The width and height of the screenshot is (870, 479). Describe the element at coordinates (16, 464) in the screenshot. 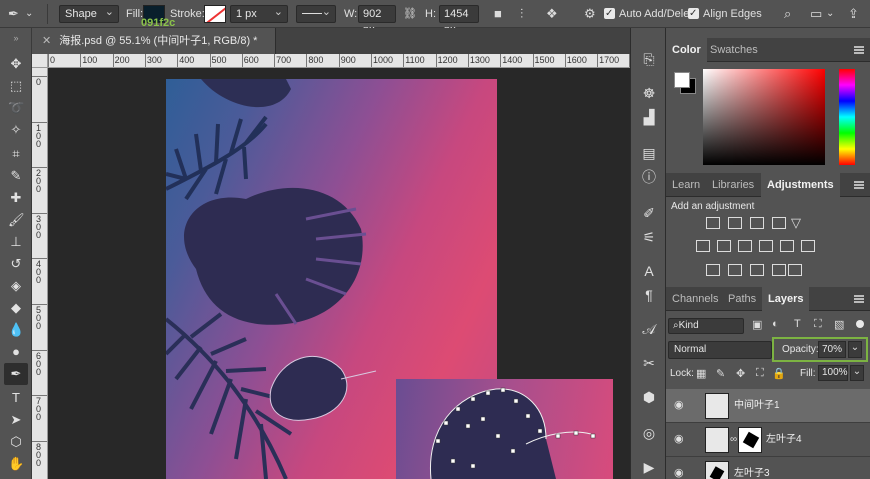

I see `hand-tool-icon: ✋` at that location.